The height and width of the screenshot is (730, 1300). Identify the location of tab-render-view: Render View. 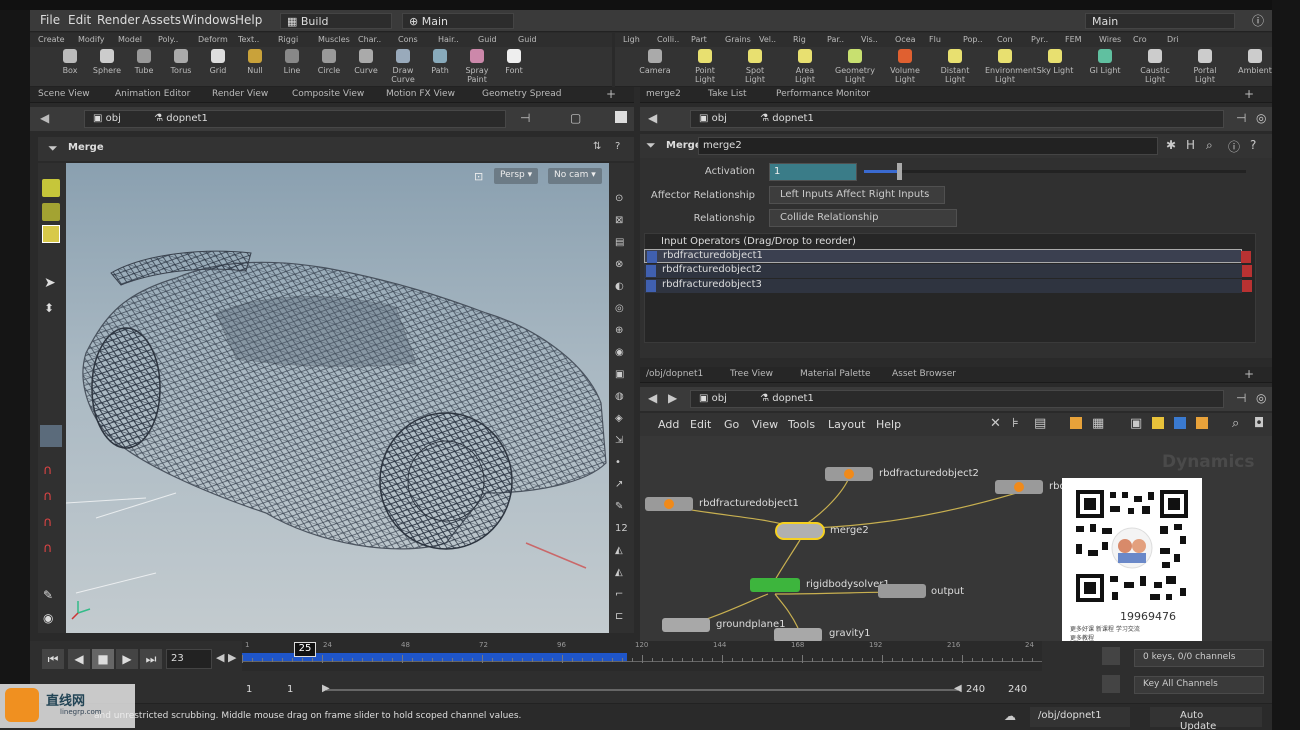
(240, 94).